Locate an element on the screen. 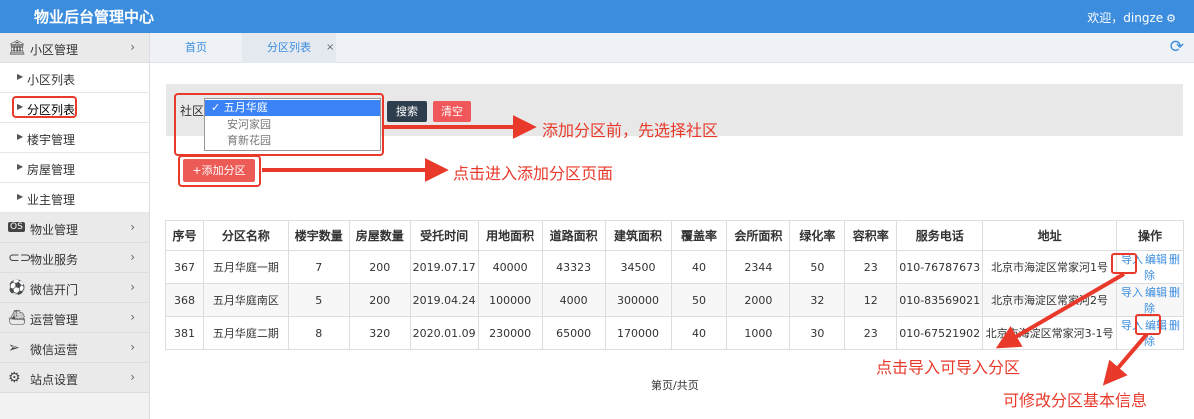 The width and height of the screenshot is (1194, 419). sidebar-item-fenqu-list: ▶ 分区列表 is located at coordinates (74, 108).